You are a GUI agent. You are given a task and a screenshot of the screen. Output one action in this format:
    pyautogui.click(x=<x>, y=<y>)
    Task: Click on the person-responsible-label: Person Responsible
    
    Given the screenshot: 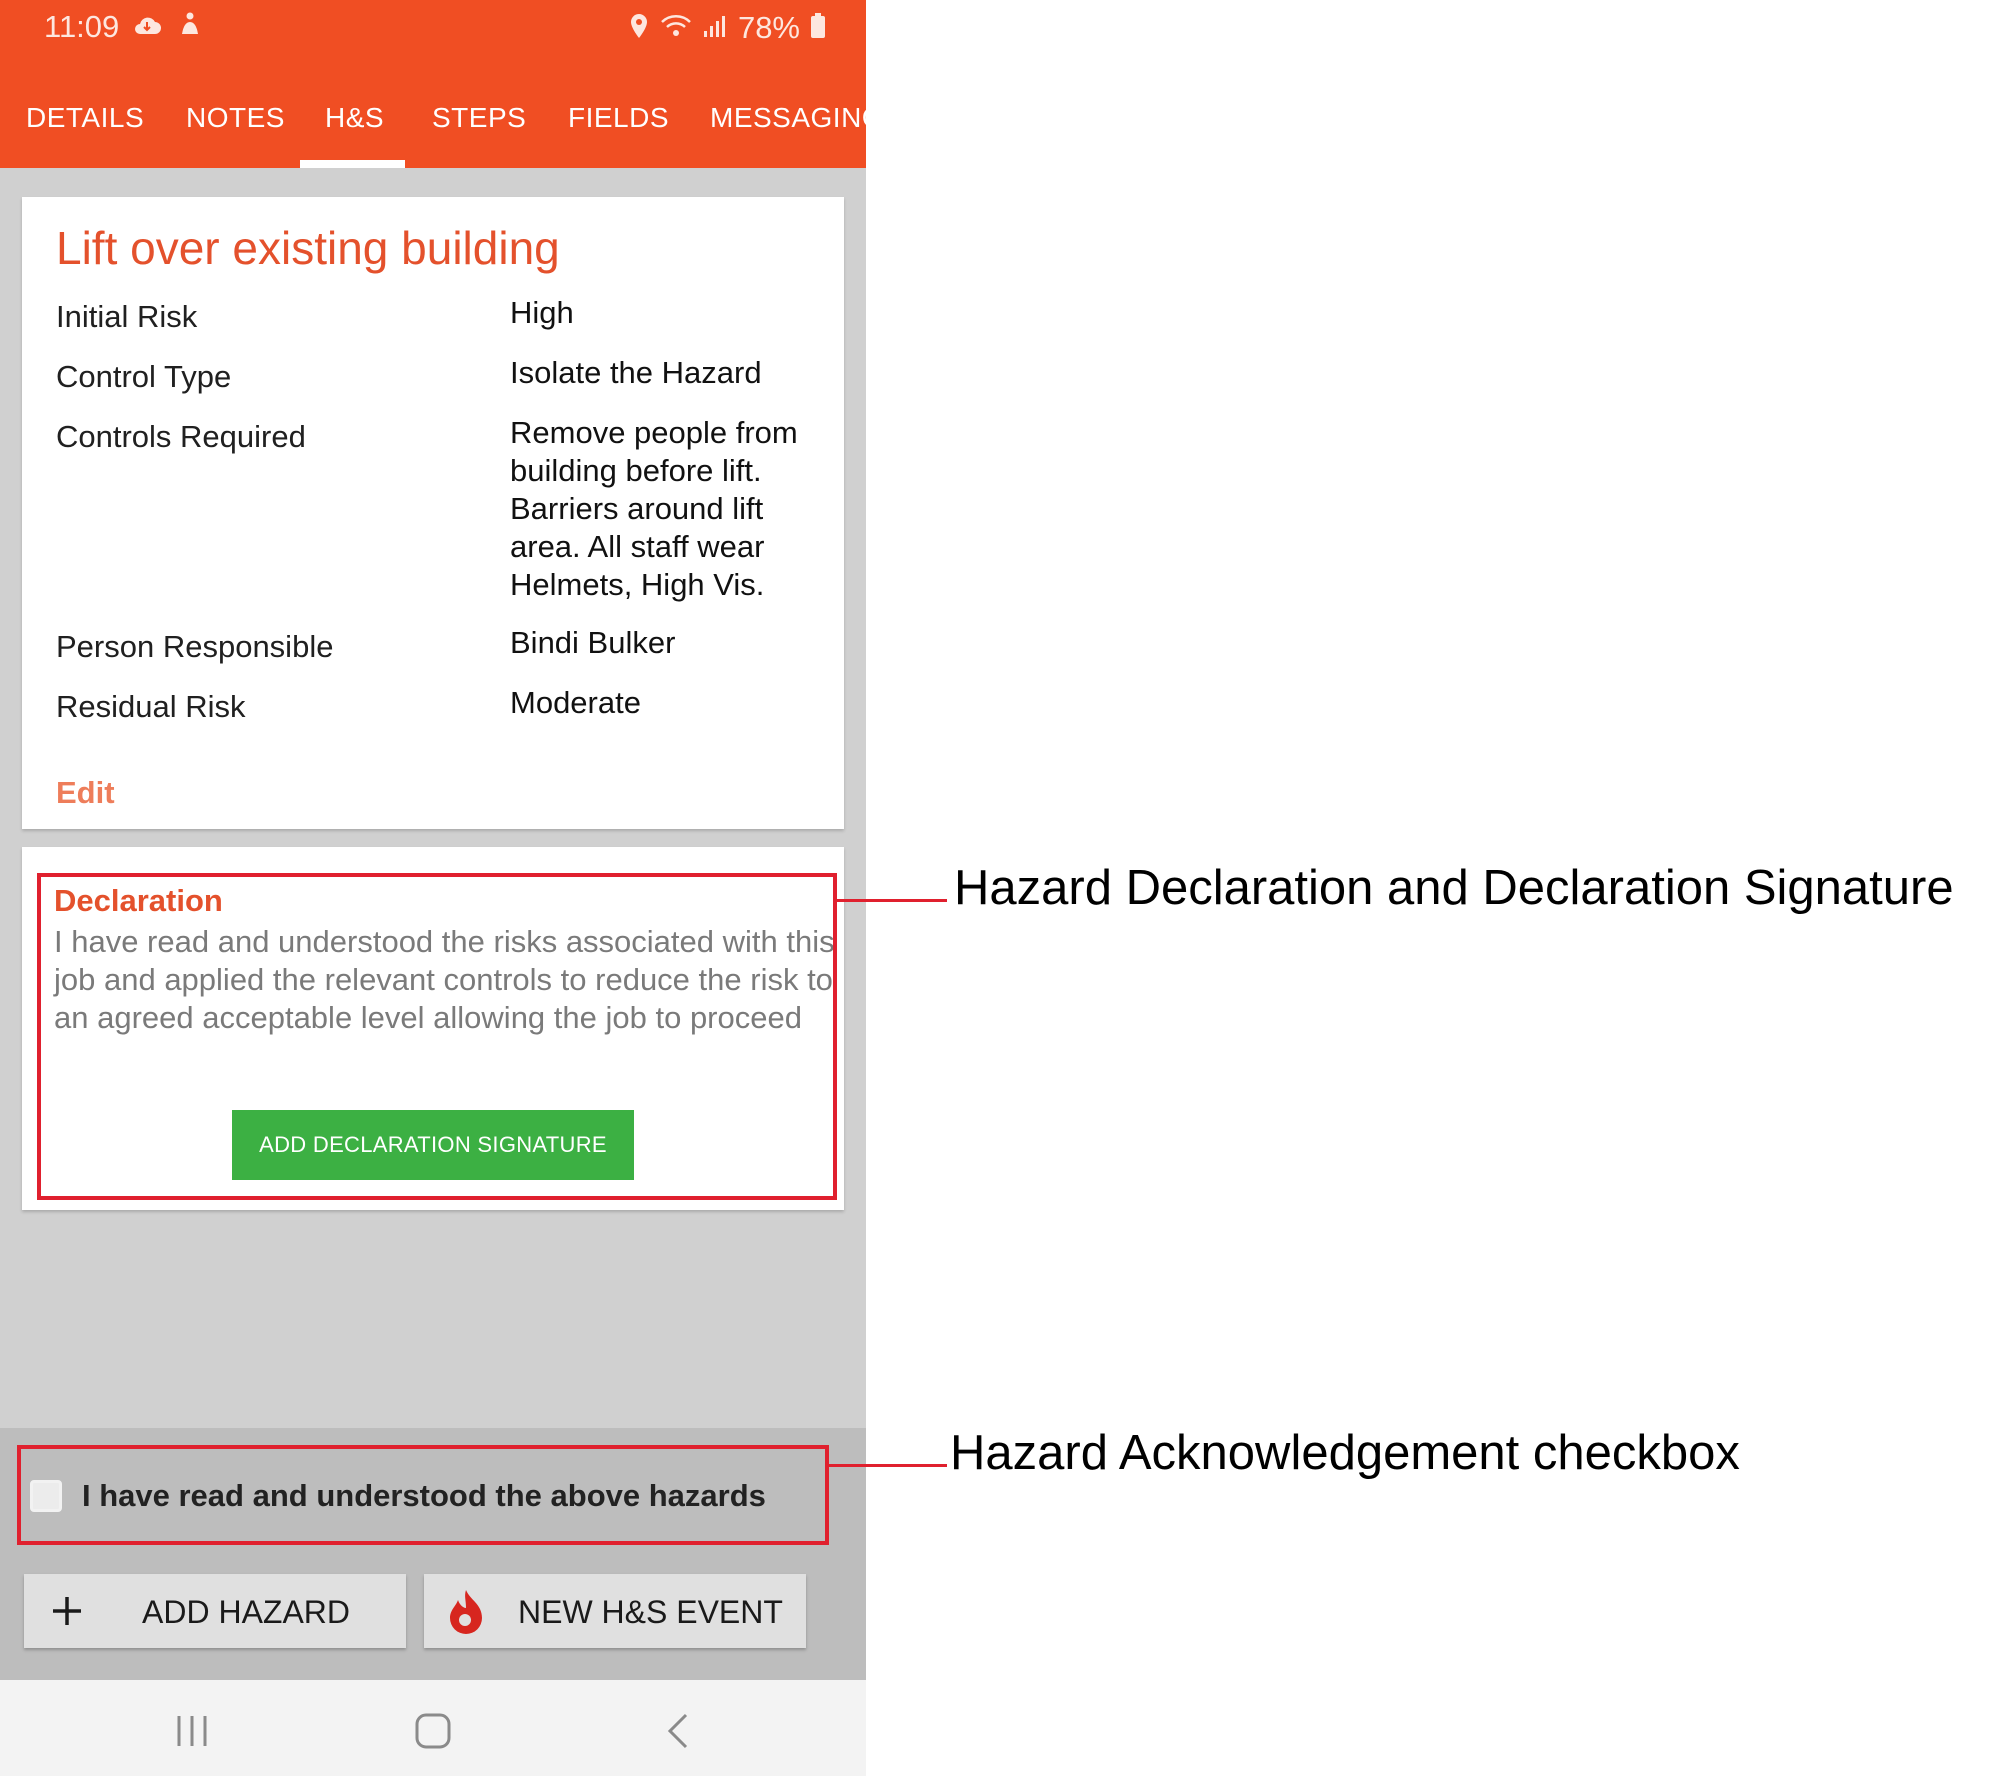 What is the action you would take?
    pyautogui.click(x=195, y=646)
    